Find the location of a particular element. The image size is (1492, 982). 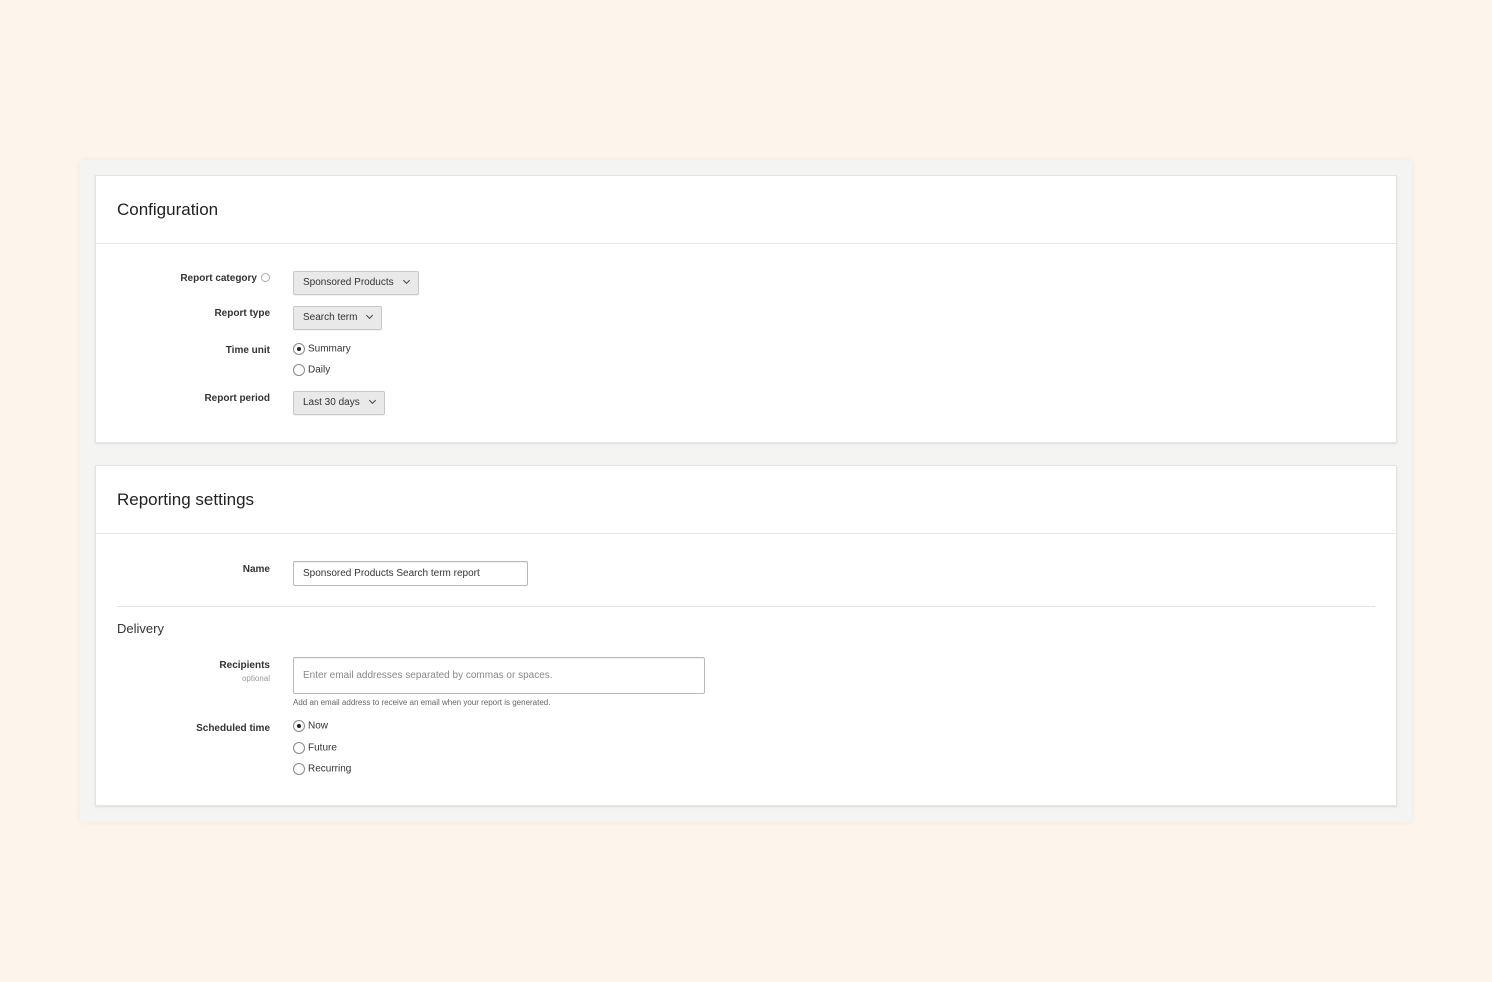

report-period-value: Last 30 days is located at coordinates (331, 402).